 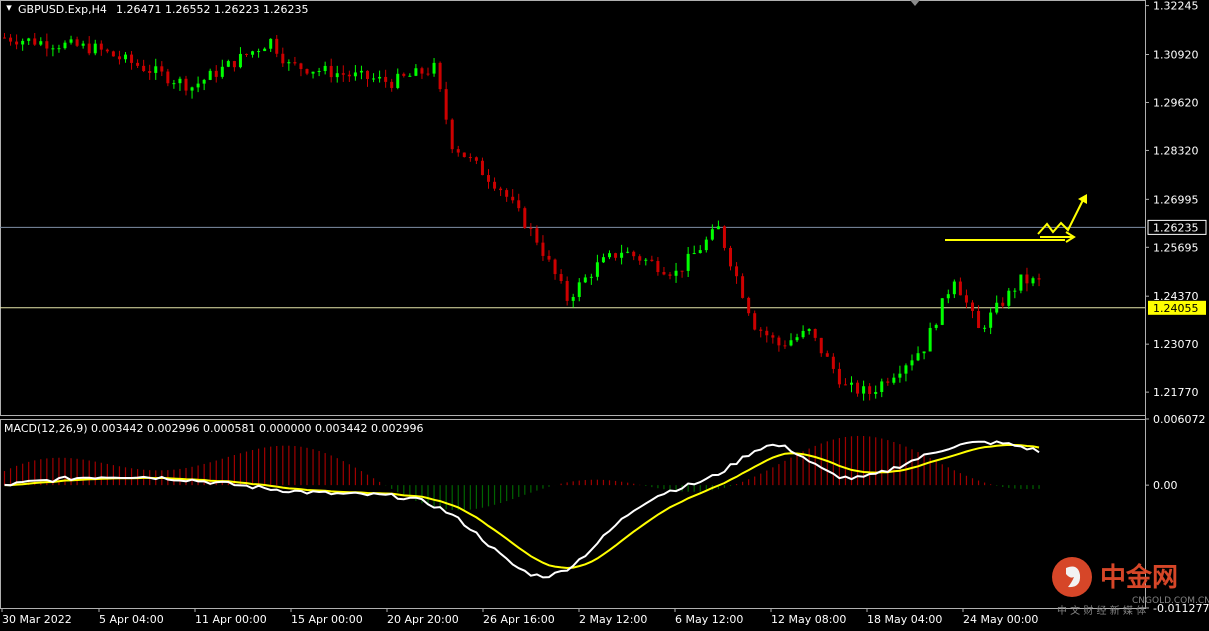 What do you see at coordinates (62, 9) in the screenshot?
I see `symbol-label: GBPUSD.Exp,H4` at bounding box center [62, 9].